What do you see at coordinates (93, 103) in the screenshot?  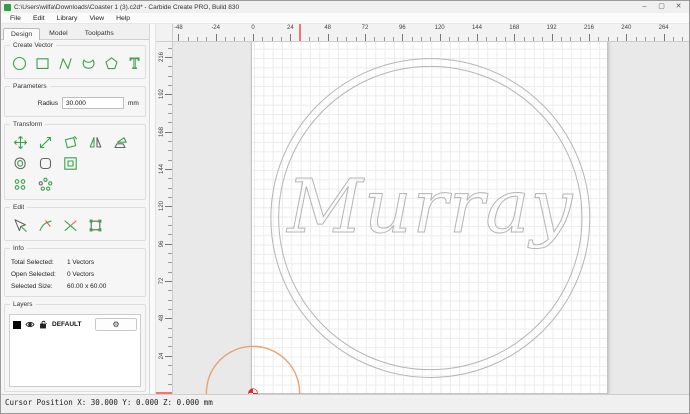 I see `radius-input` at bounding box center [93, 103].